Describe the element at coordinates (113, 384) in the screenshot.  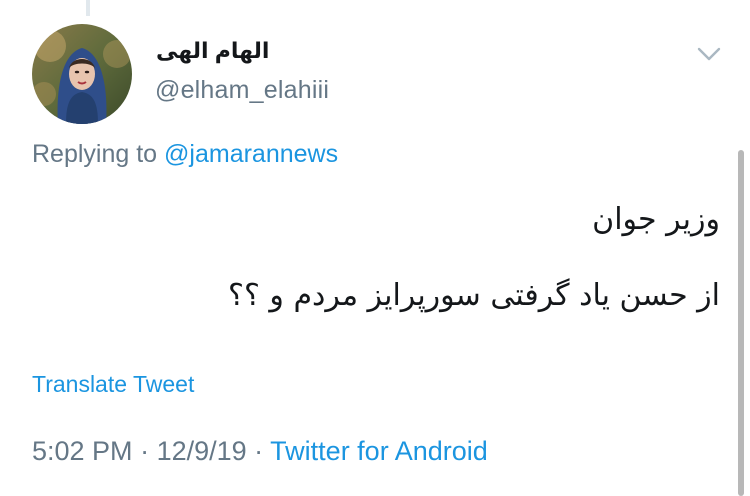
I see `translate-tweet-link: Translate Tweet` at that location.